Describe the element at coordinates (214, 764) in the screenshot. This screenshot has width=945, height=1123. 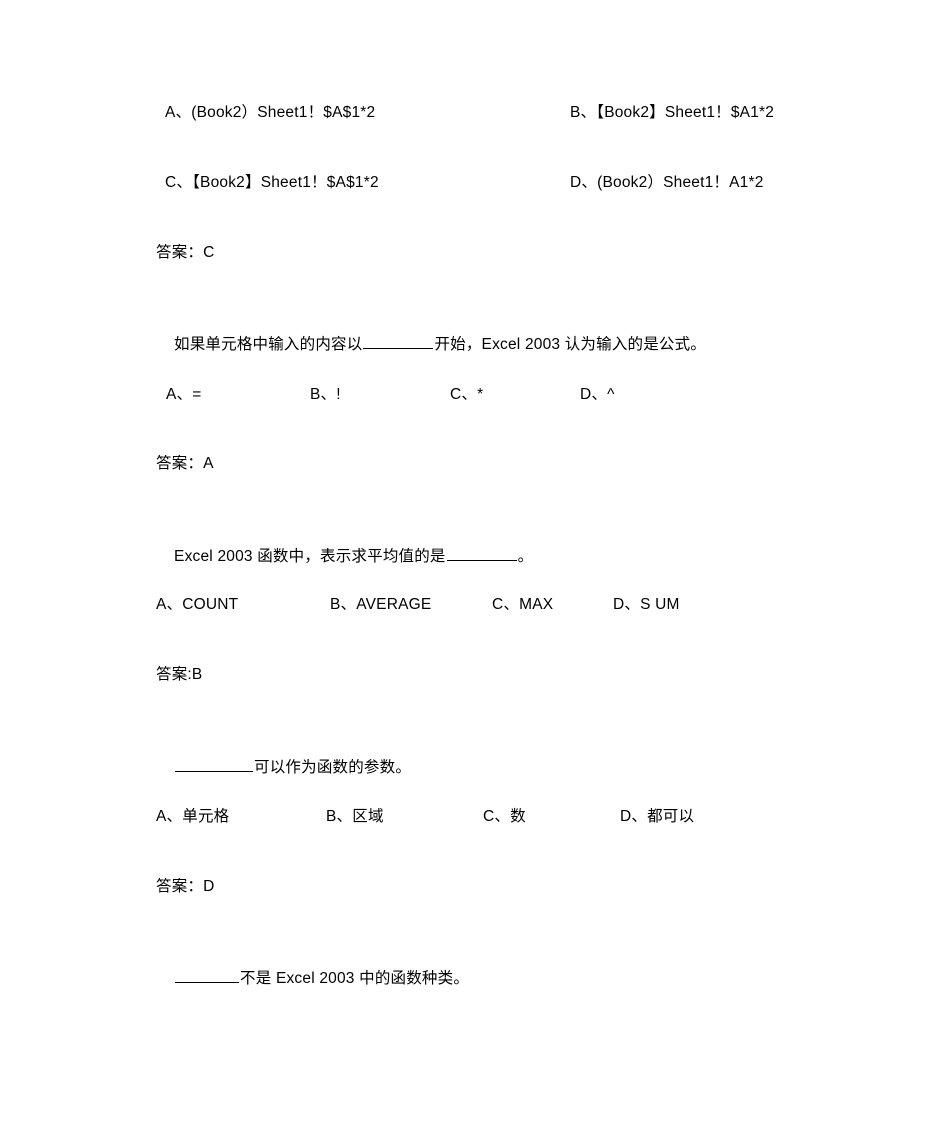
I see `q4-fill-blank` at that location.